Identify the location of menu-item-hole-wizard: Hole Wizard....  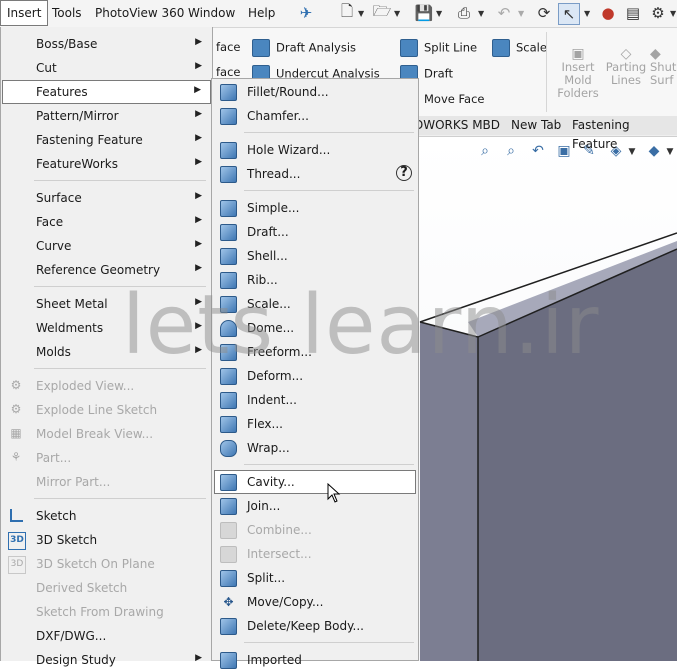
(315, 150).